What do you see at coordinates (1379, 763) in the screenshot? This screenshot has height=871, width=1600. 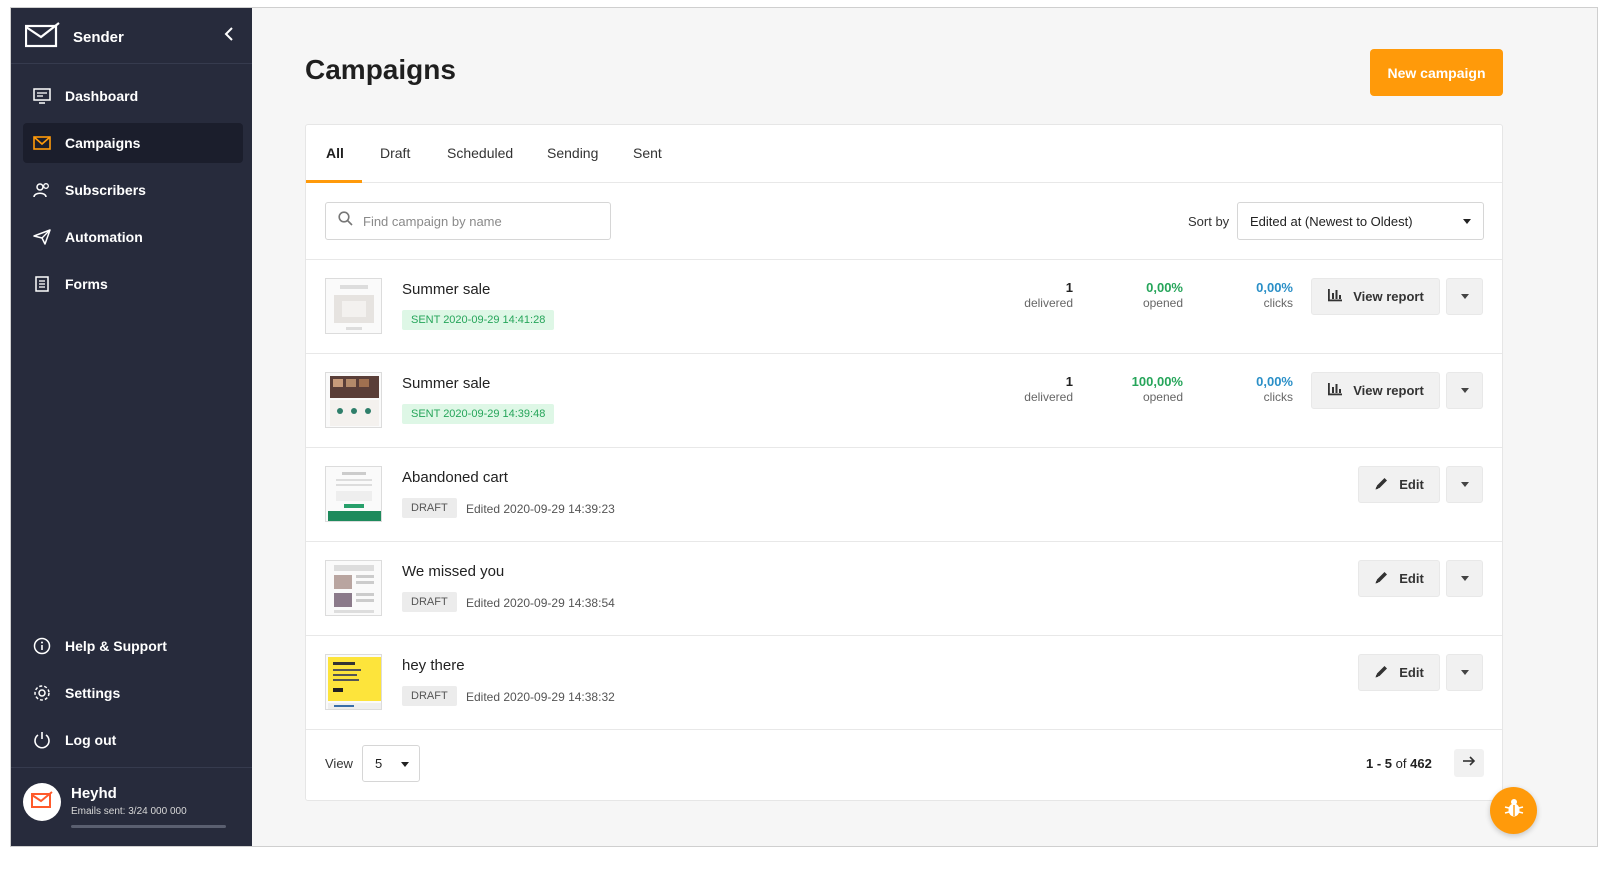 I see `page-range: 1 - 5` at bounding box center [1379, 763].